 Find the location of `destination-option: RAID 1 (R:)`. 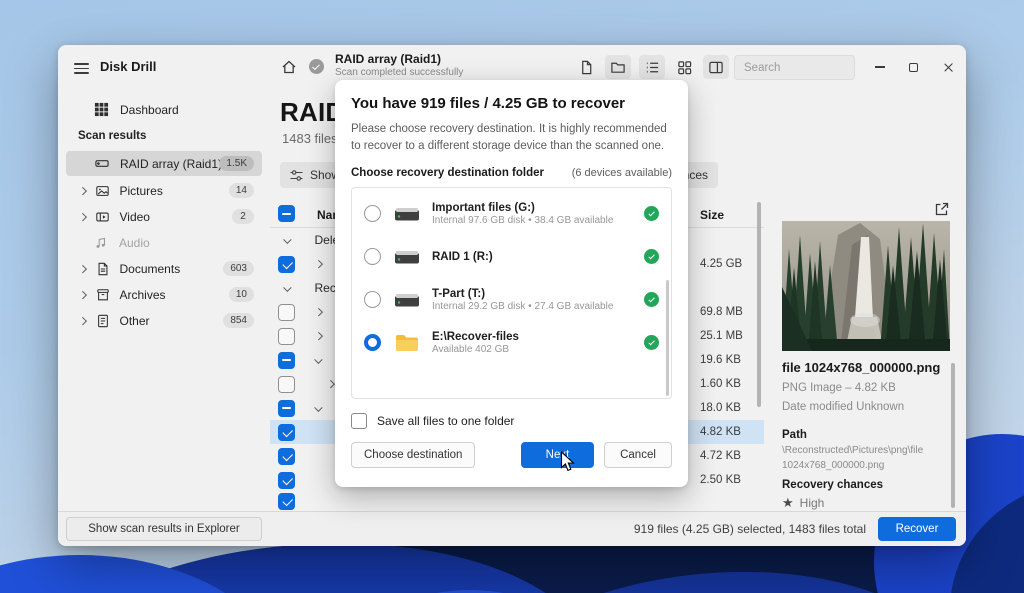

destination-option: RAID 1 (R:) is located at coordinates (511, 256).